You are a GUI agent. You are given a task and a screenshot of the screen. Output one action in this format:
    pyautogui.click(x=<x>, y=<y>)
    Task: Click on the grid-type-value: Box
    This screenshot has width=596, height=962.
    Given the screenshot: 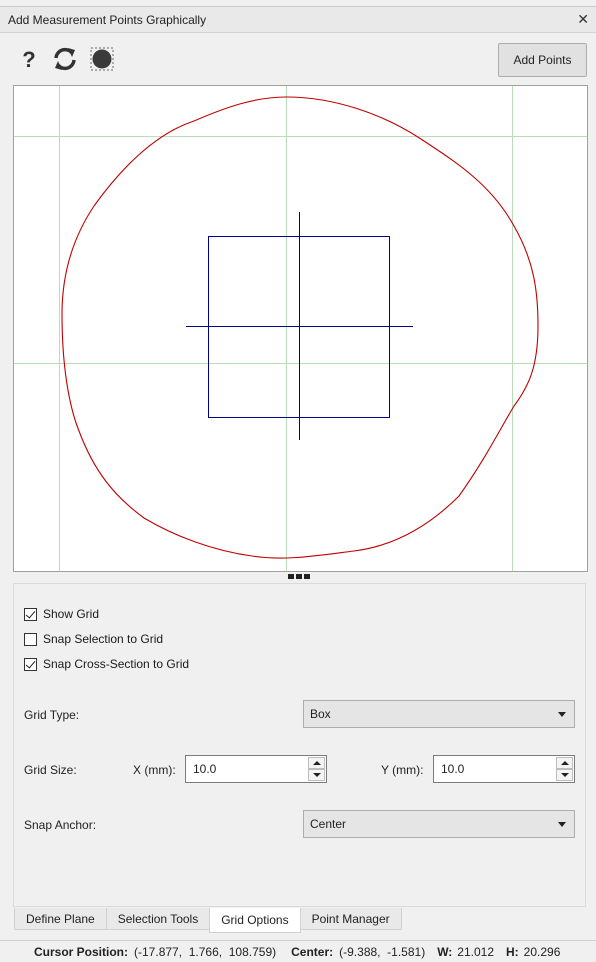 What is the action you would take?
    pyautogui.click(x=320, y=714)
    